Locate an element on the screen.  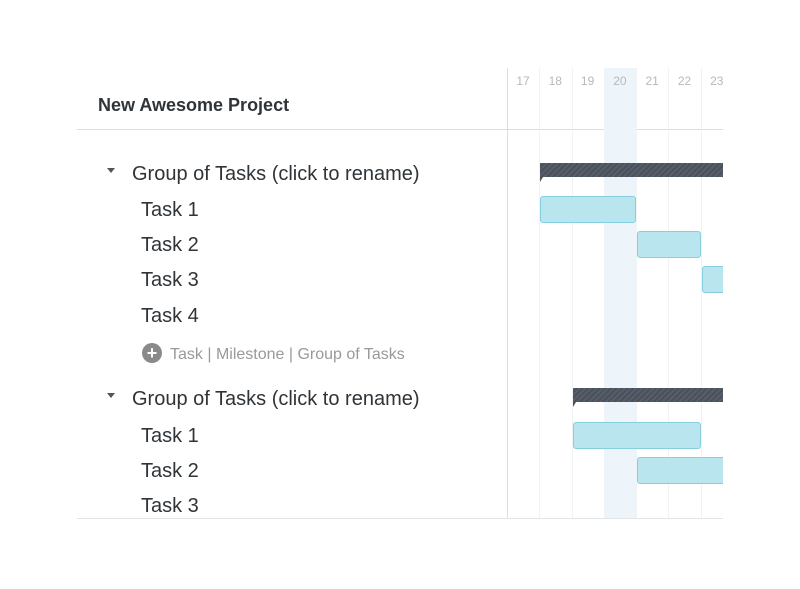
day-label: 23 is located at coordinates (716, 81).